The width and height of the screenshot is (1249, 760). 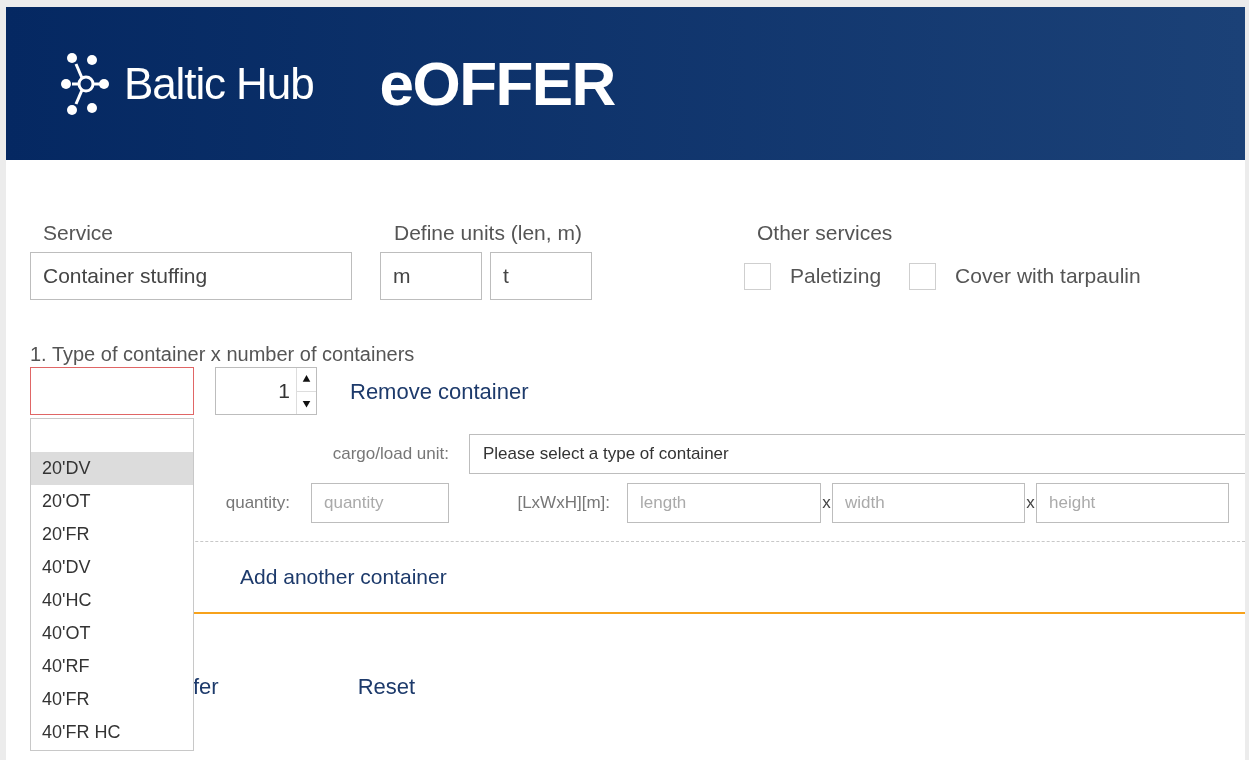 I want to click on cargo-select: Please select a type of container, so click(x=857, y=454).